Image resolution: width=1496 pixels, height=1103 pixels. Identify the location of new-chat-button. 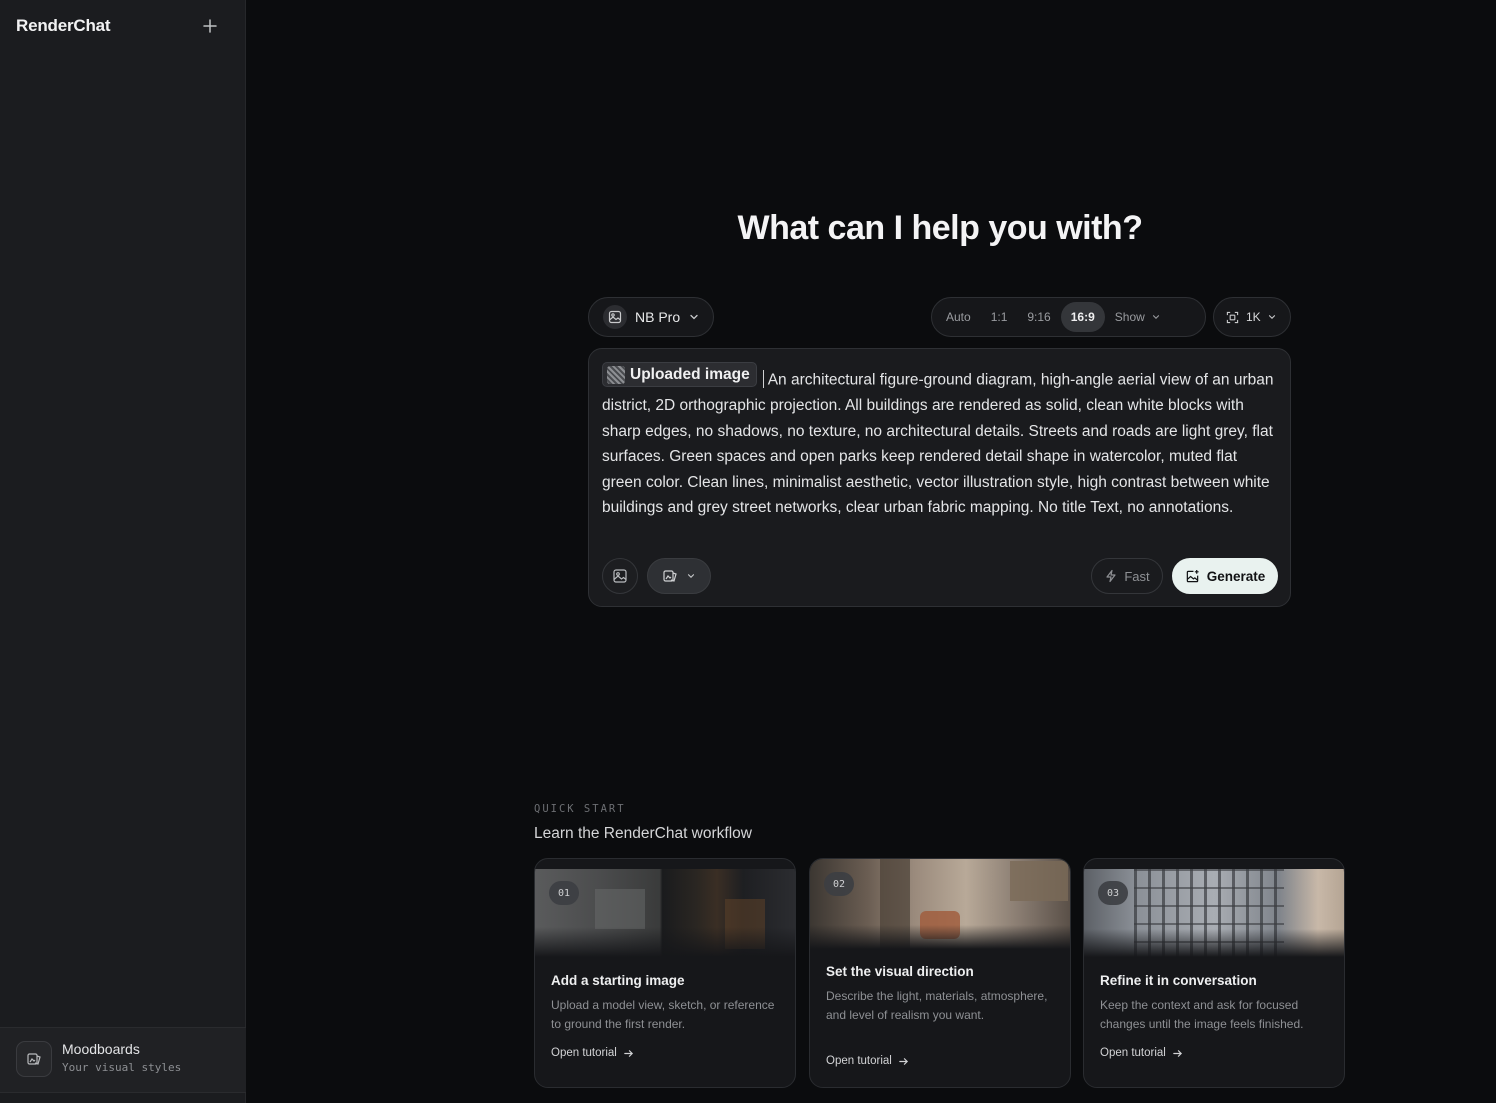
(210, 26).